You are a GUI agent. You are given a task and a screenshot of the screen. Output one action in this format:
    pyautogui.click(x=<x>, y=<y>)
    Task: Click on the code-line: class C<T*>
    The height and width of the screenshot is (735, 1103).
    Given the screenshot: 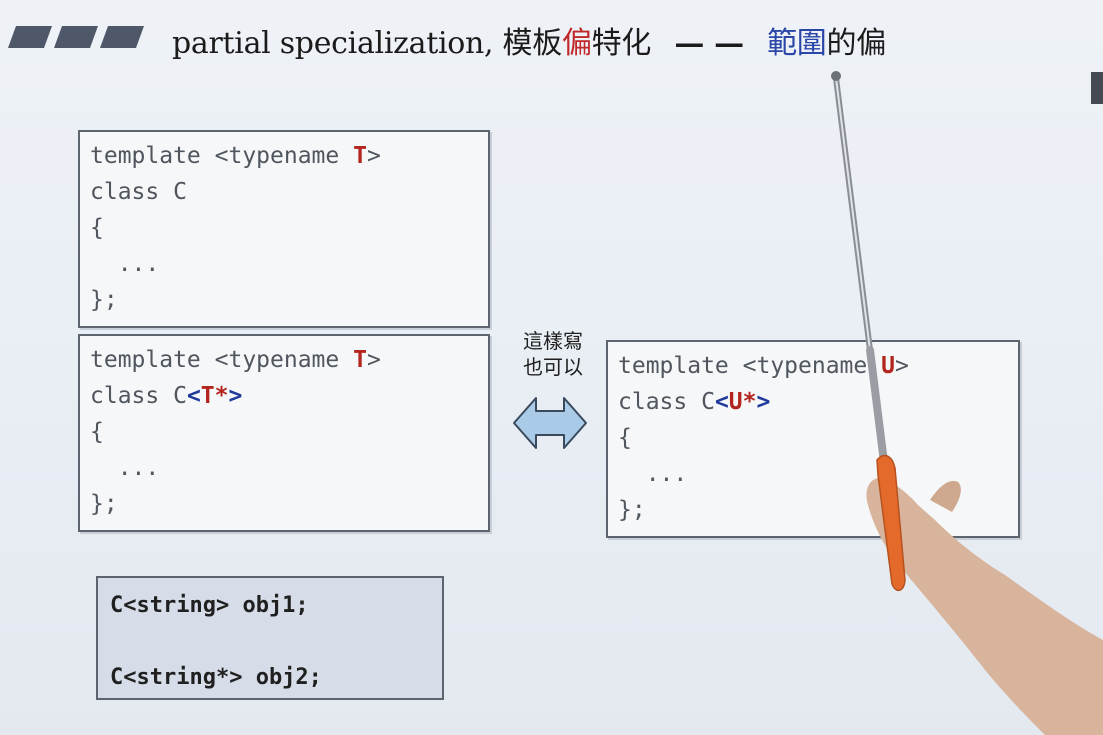 What is the action you would take?
    pyautogui.click(x=166, y=396)
    